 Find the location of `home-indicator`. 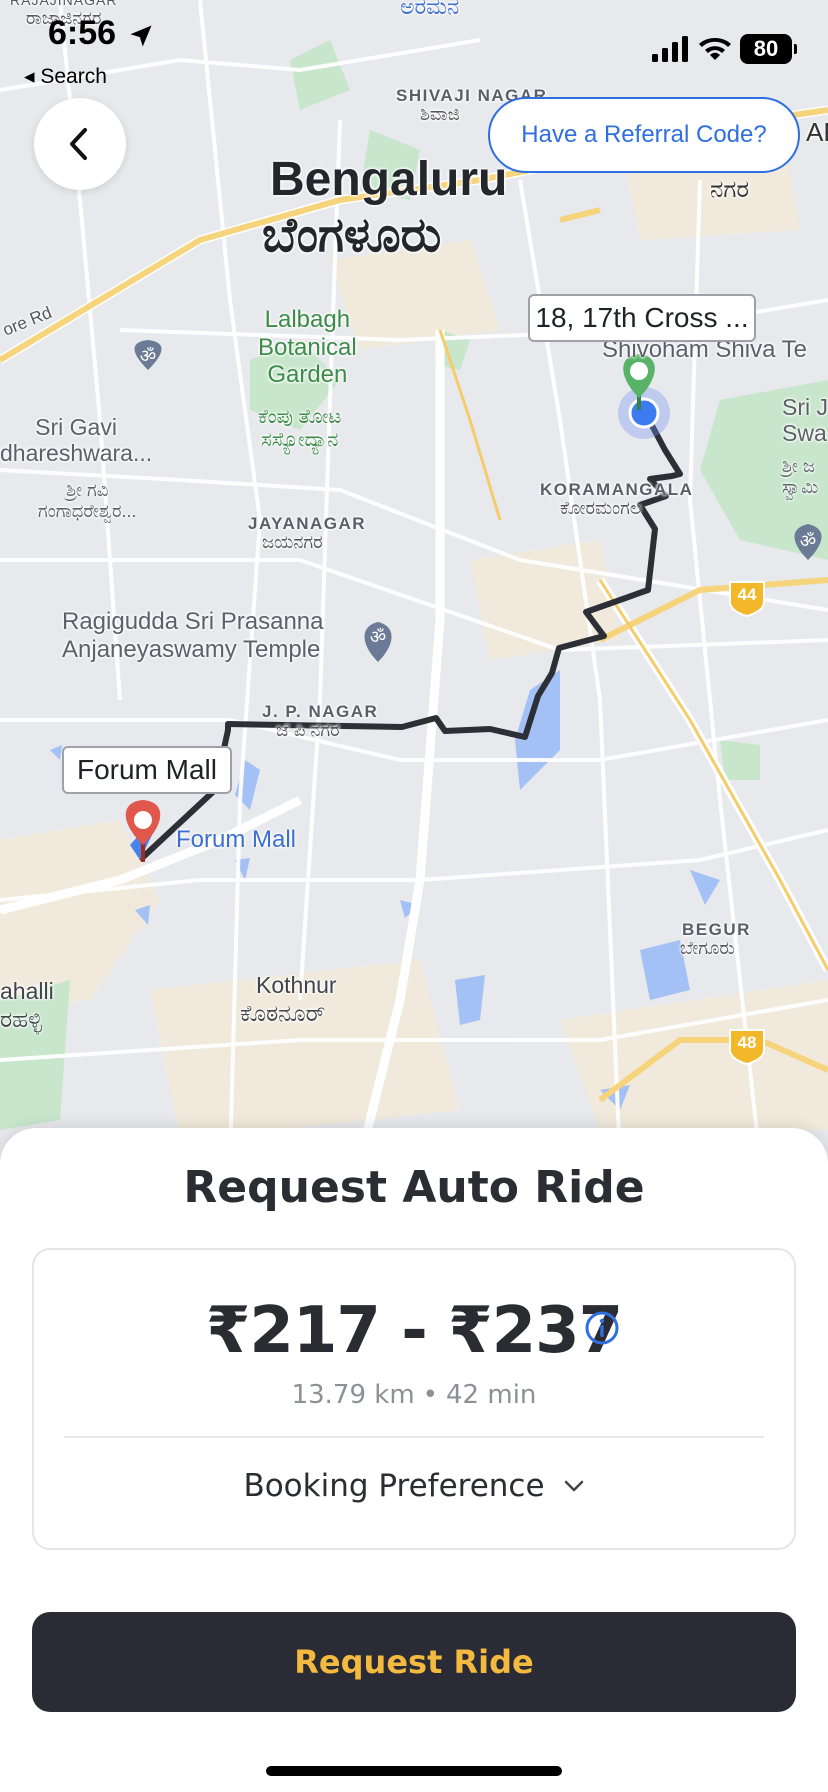

home-indicator is located at coordinates (414, 1771).